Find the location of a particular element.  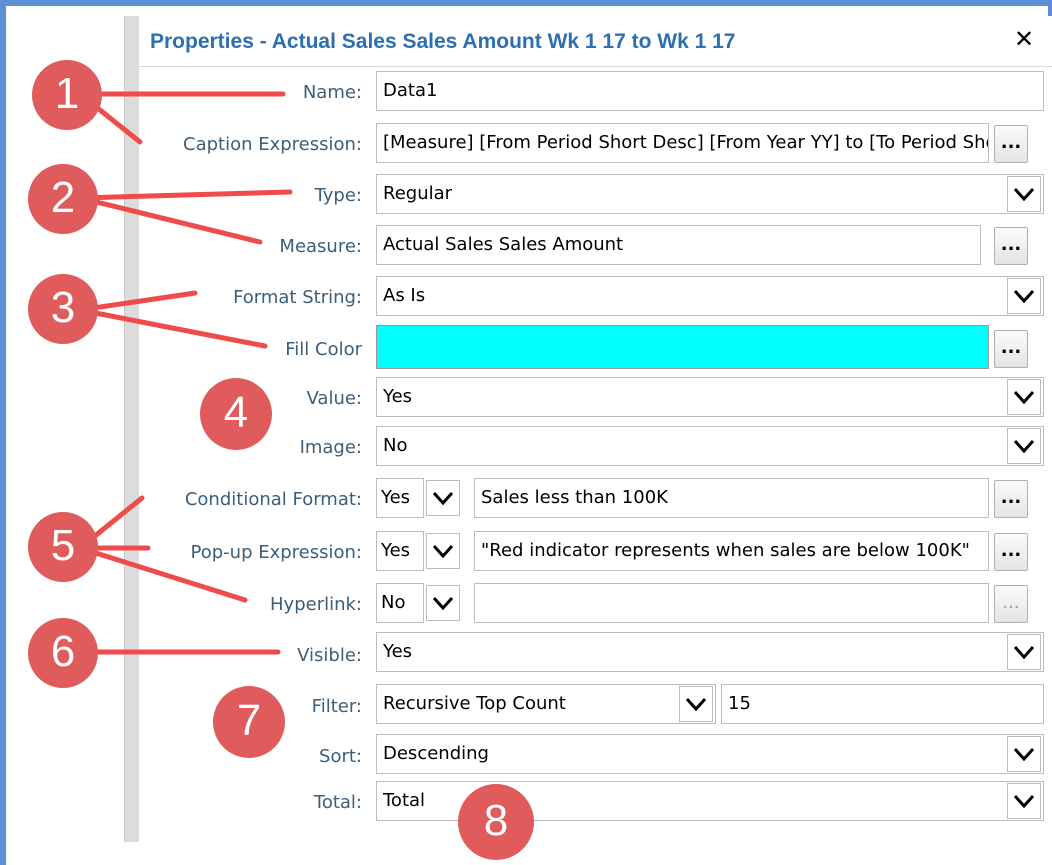

callout-2: 2 is located at coordinates (63, 199).